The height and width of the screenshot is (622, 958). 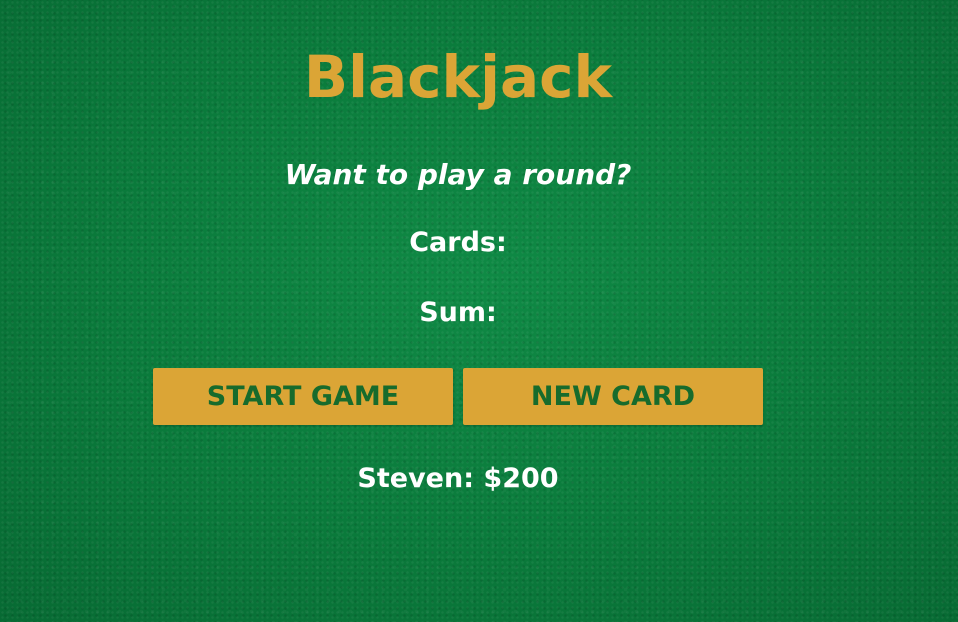 What do you see at coordinates (303, 396) in the screenshot?
I see `start-game-button: START GAME` at bounding box center [303, 396].